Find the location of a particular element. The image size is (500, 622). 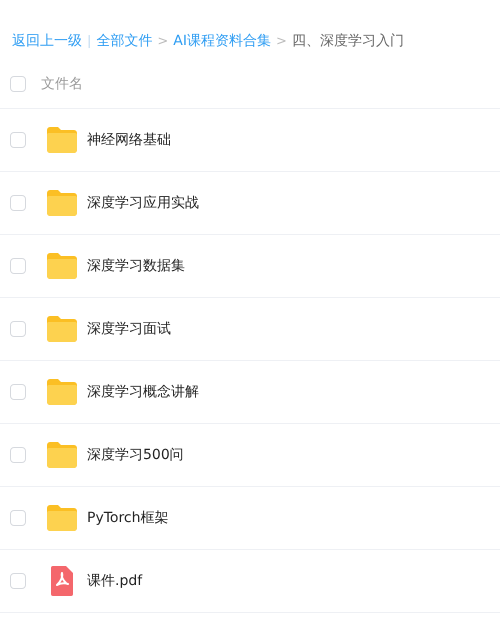

column-header: 文件名 is located at coordinates (62, 84).